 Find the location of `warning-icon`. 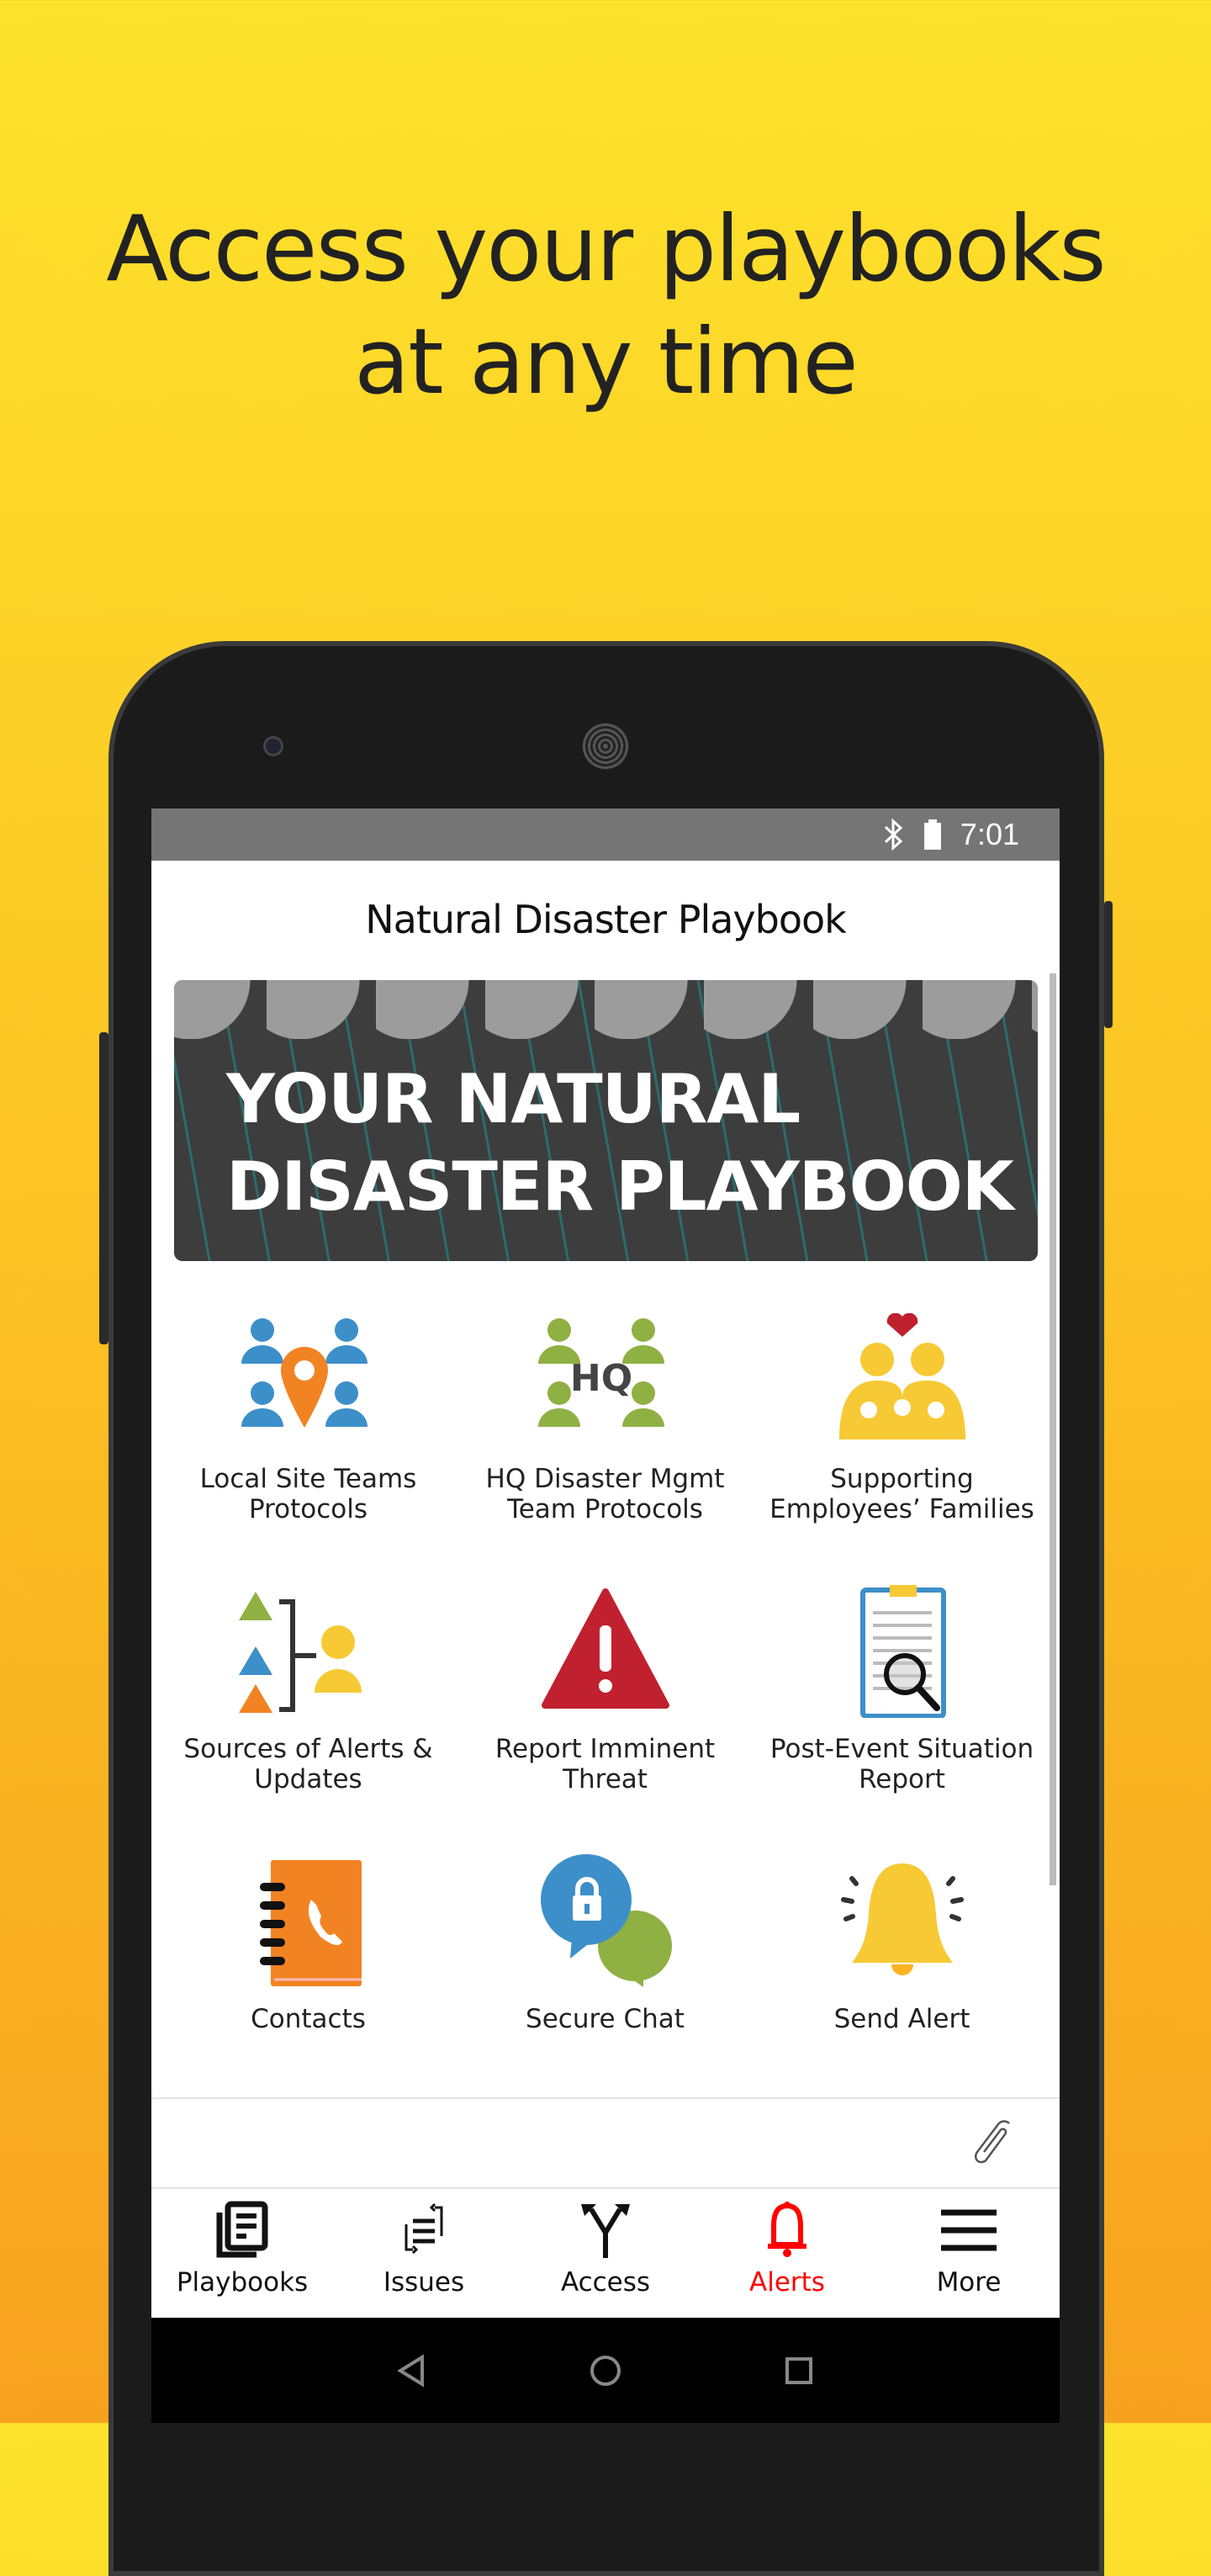

warning-icon is located at coordinates (605, 1648).